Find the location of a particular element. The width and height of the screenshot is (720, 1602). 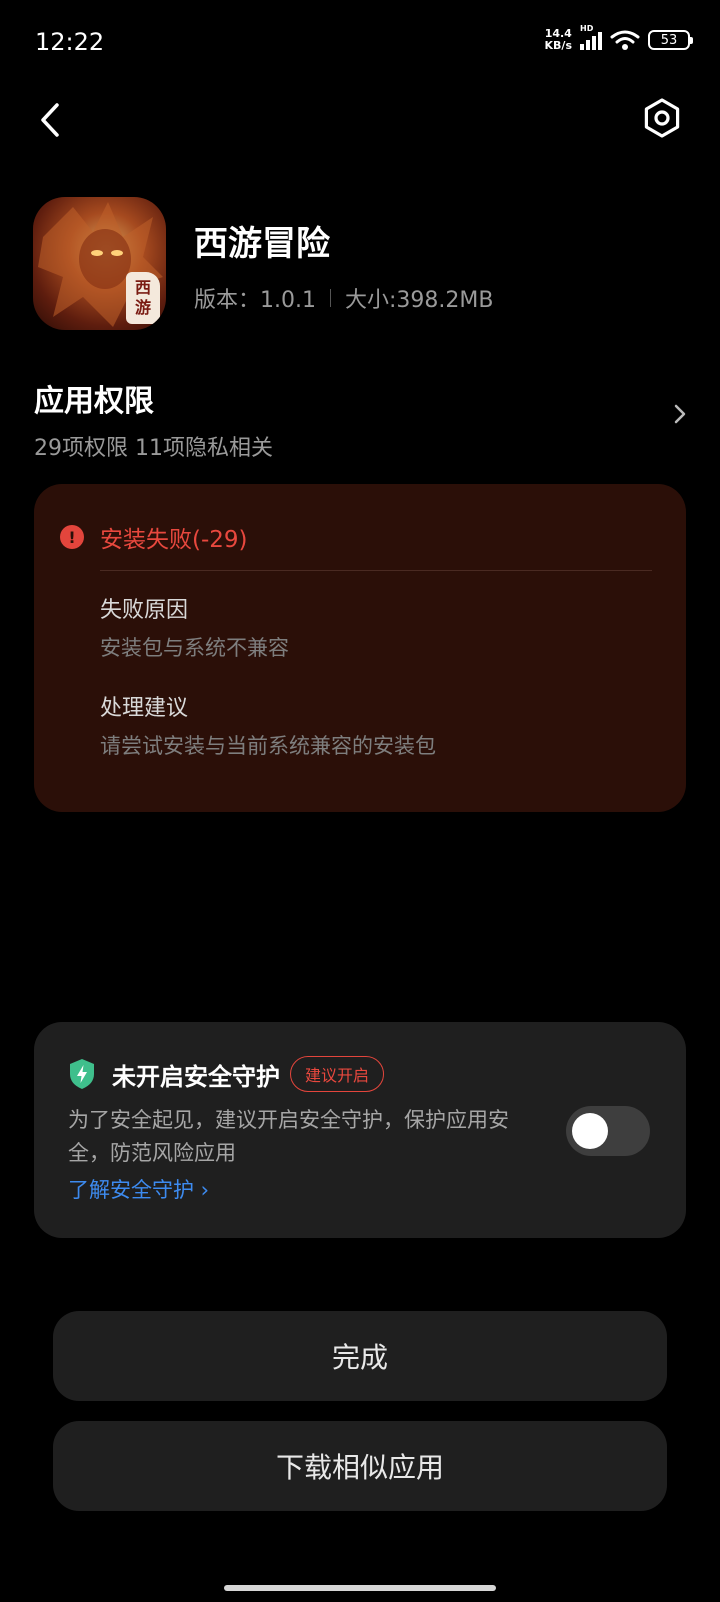

toggle-knob is located at coordinates (590, 1131).